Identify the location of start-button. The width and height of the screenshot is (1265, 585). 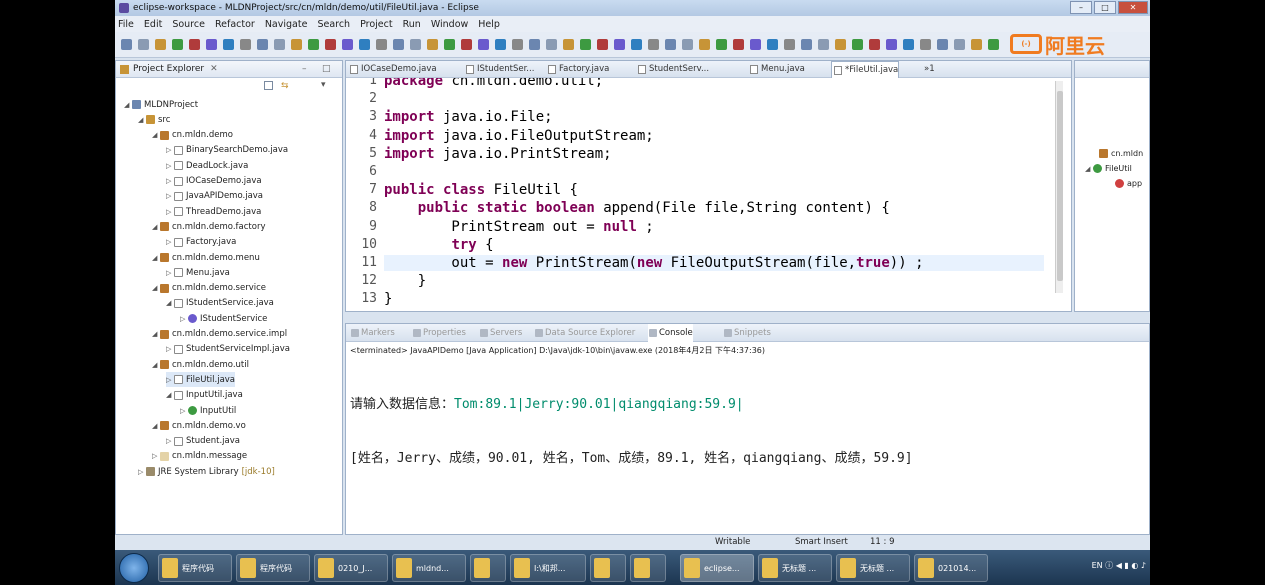
(134, 568).